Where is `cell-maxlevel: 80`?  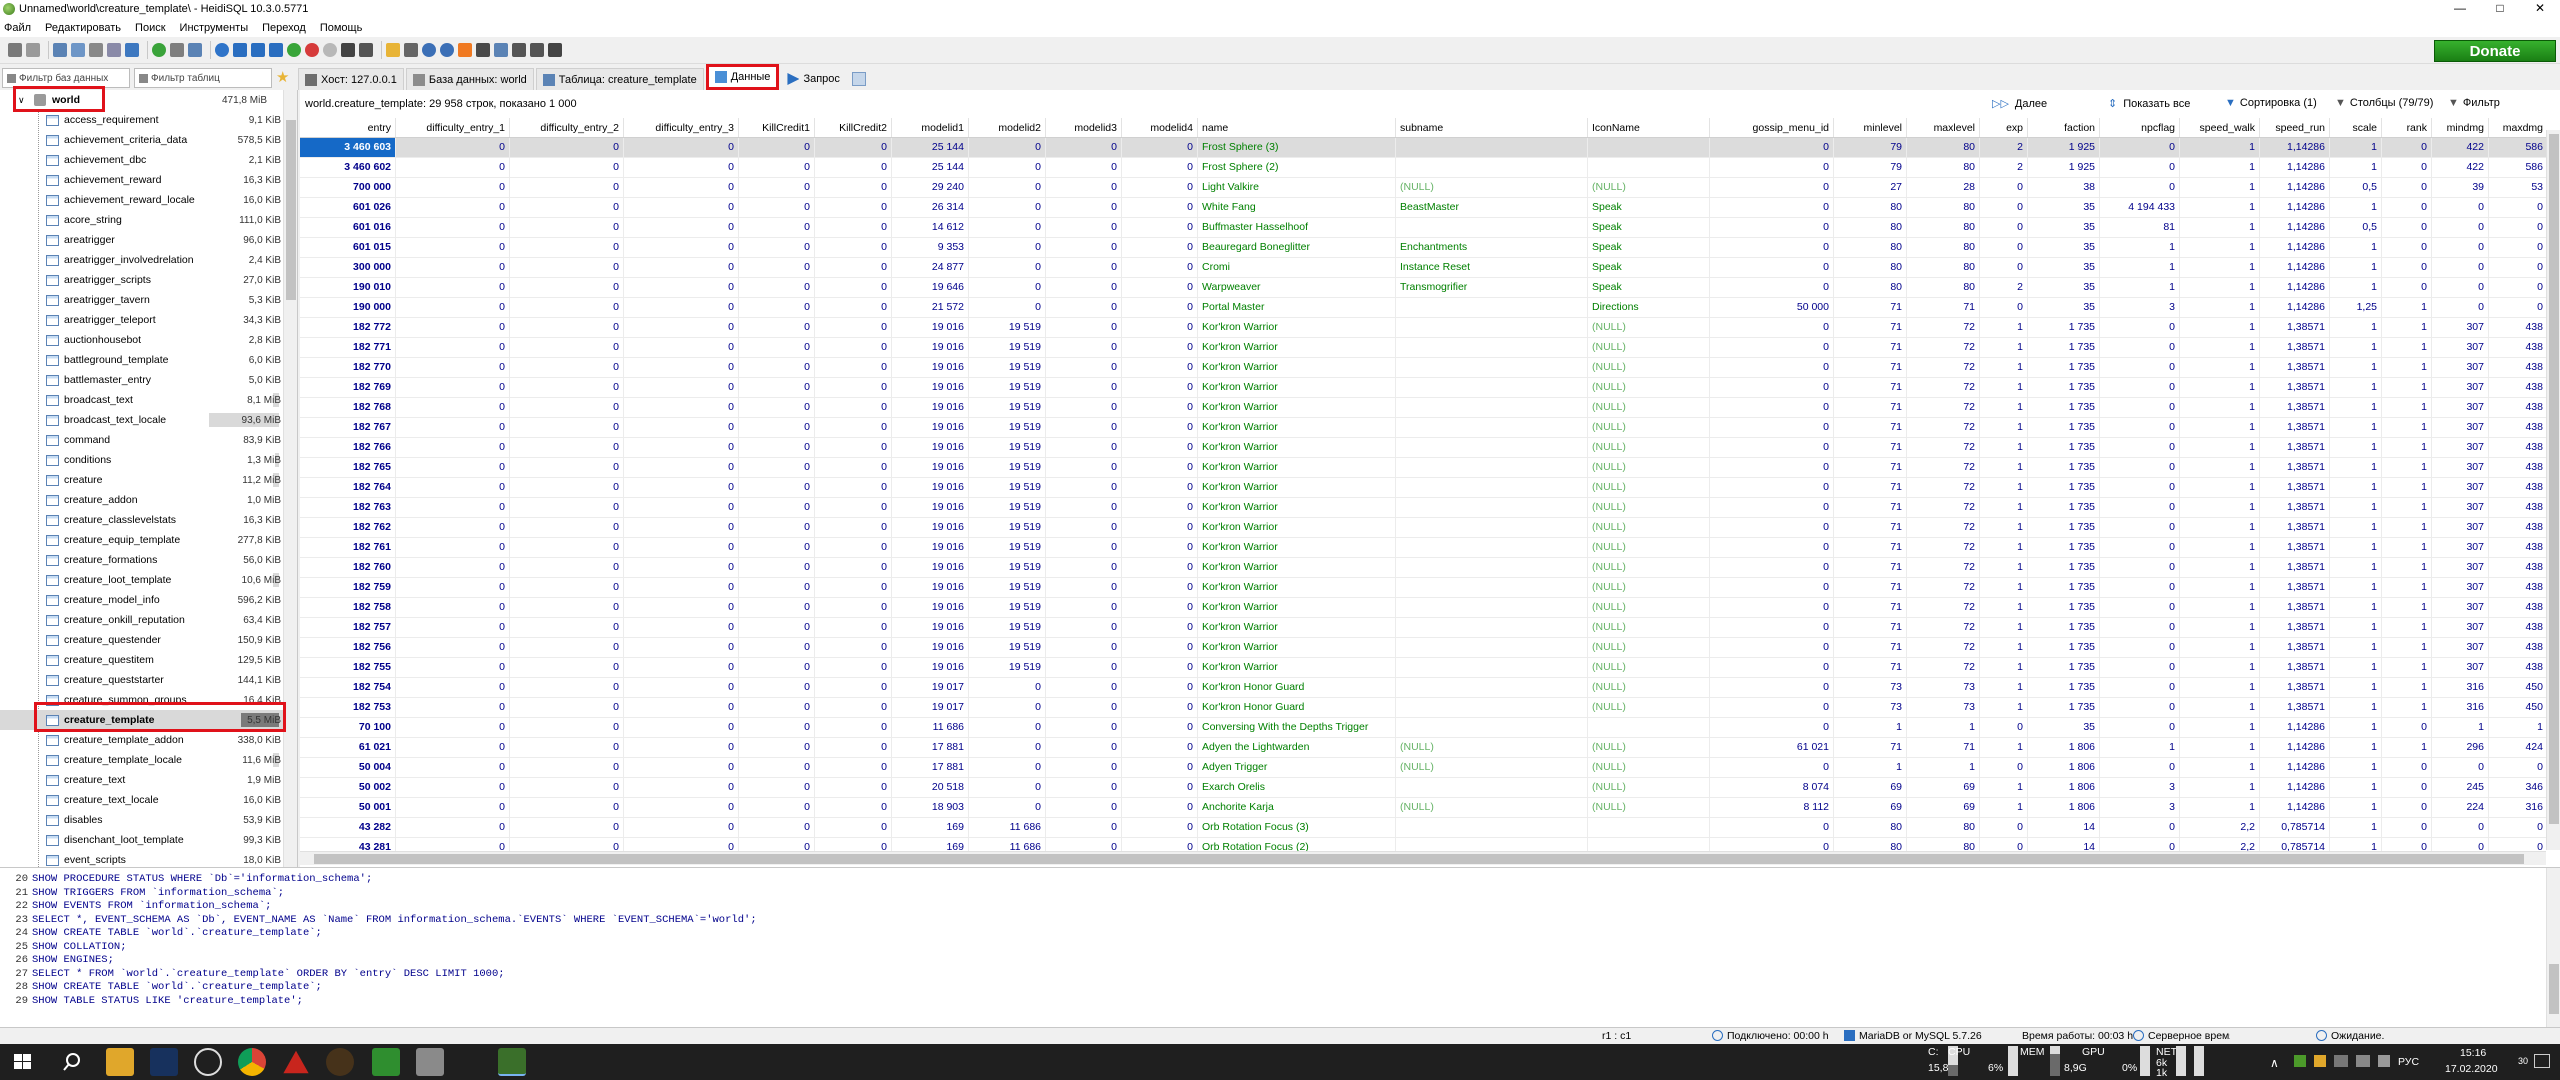 cell-maxlevel: 80 is located at coordinates (1943, 147).